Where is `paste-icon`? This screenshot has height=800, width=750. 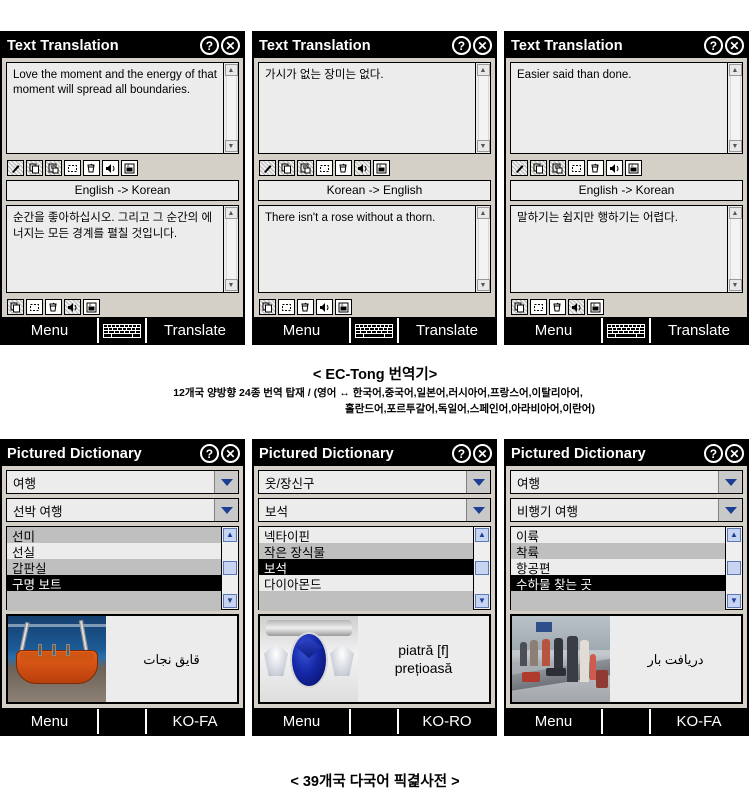 paste-icon is located at coordinates (557, 168).